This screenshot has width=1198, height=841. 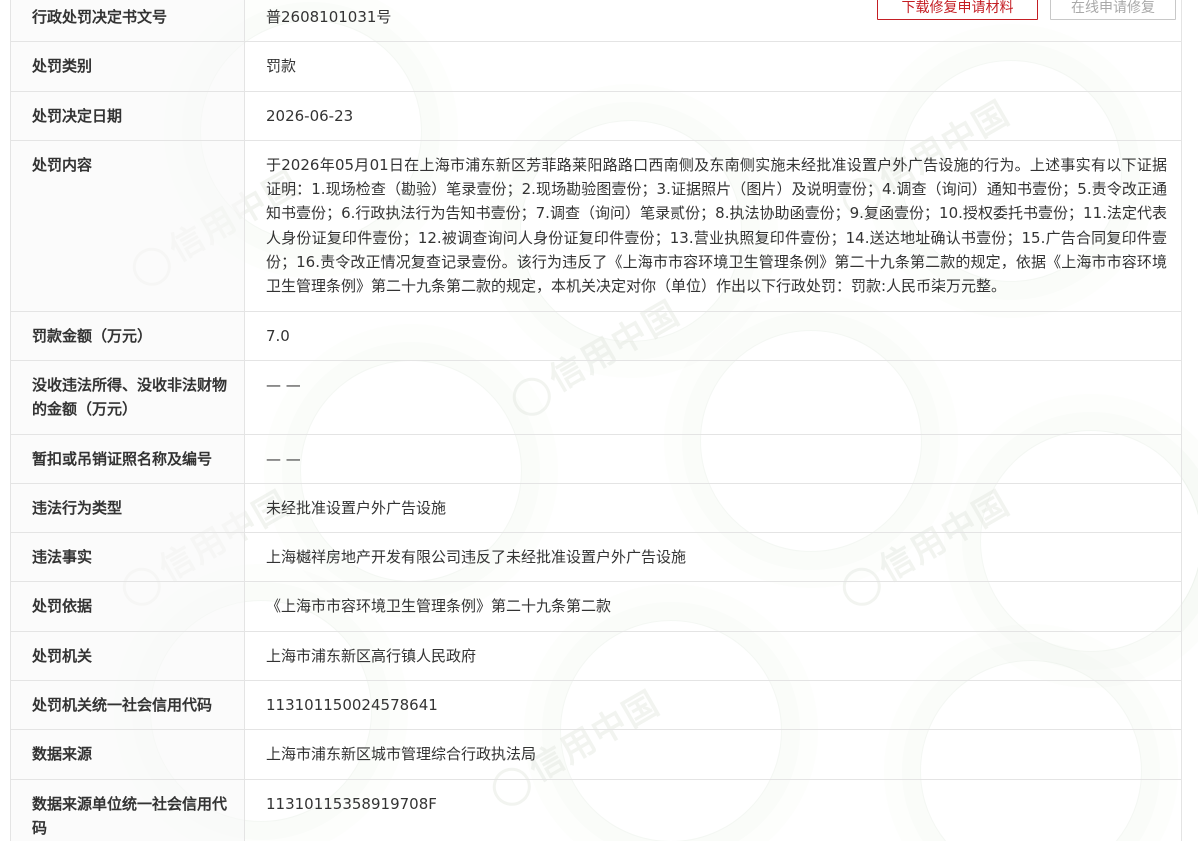 I want to click on row-value-authority: 上海市浦东新区高行镇人民政府, so click(x=713, y=656).